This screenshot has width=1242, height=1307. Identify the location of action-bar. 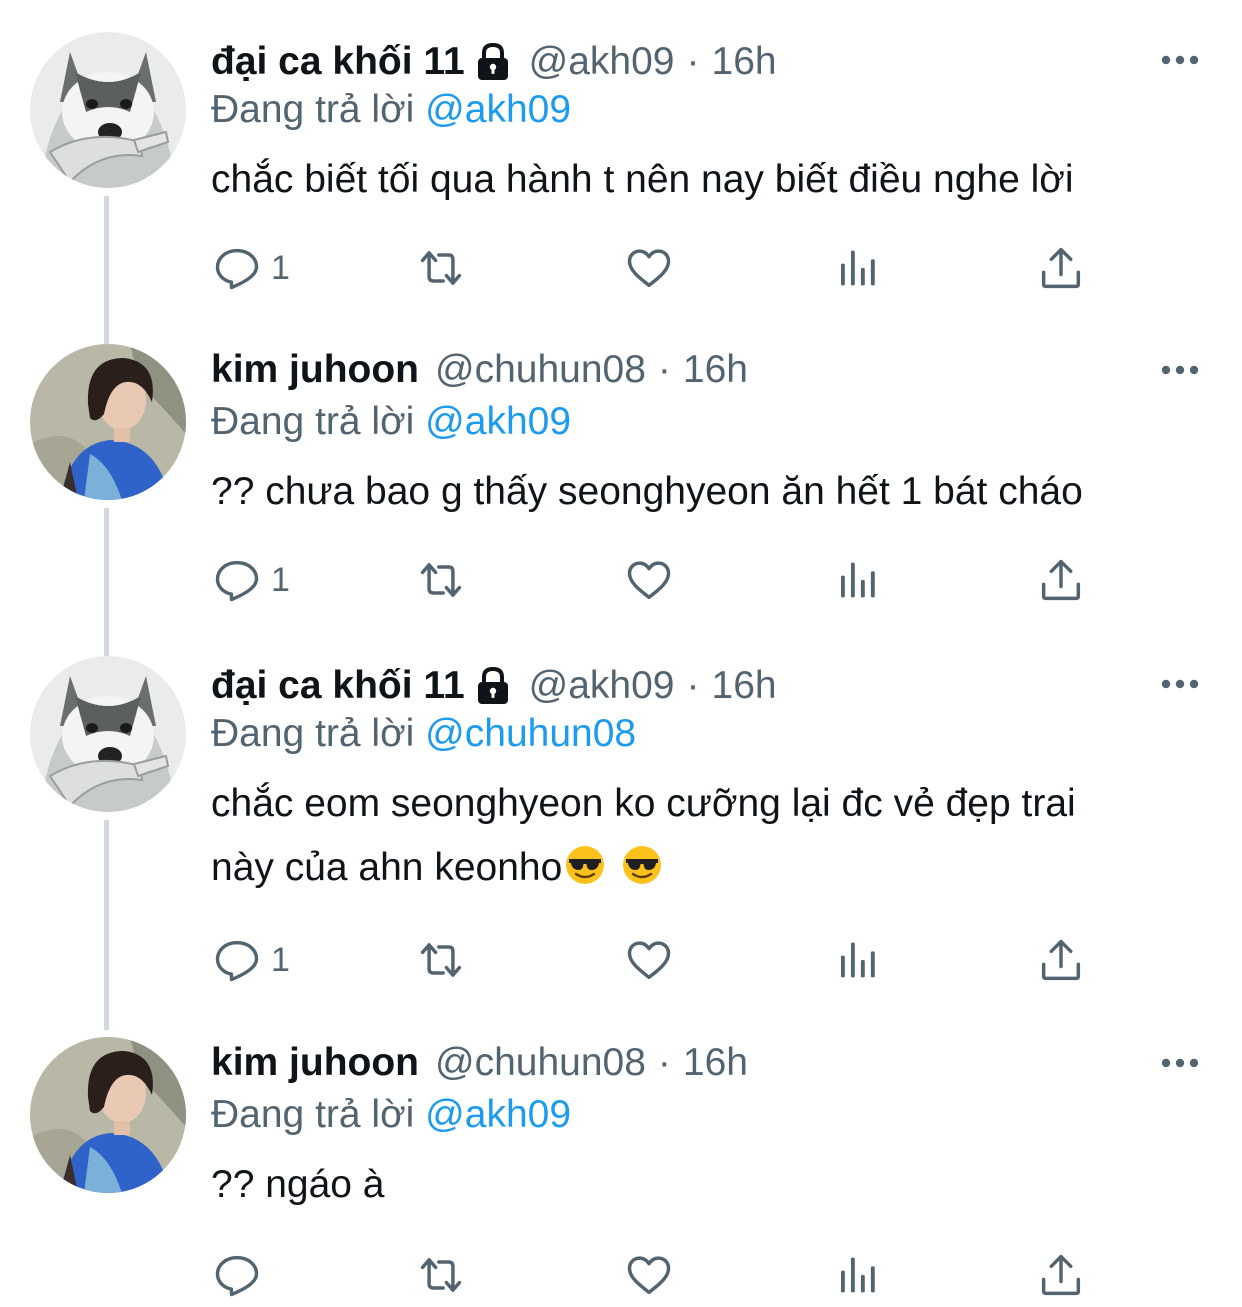
(711, 1275).